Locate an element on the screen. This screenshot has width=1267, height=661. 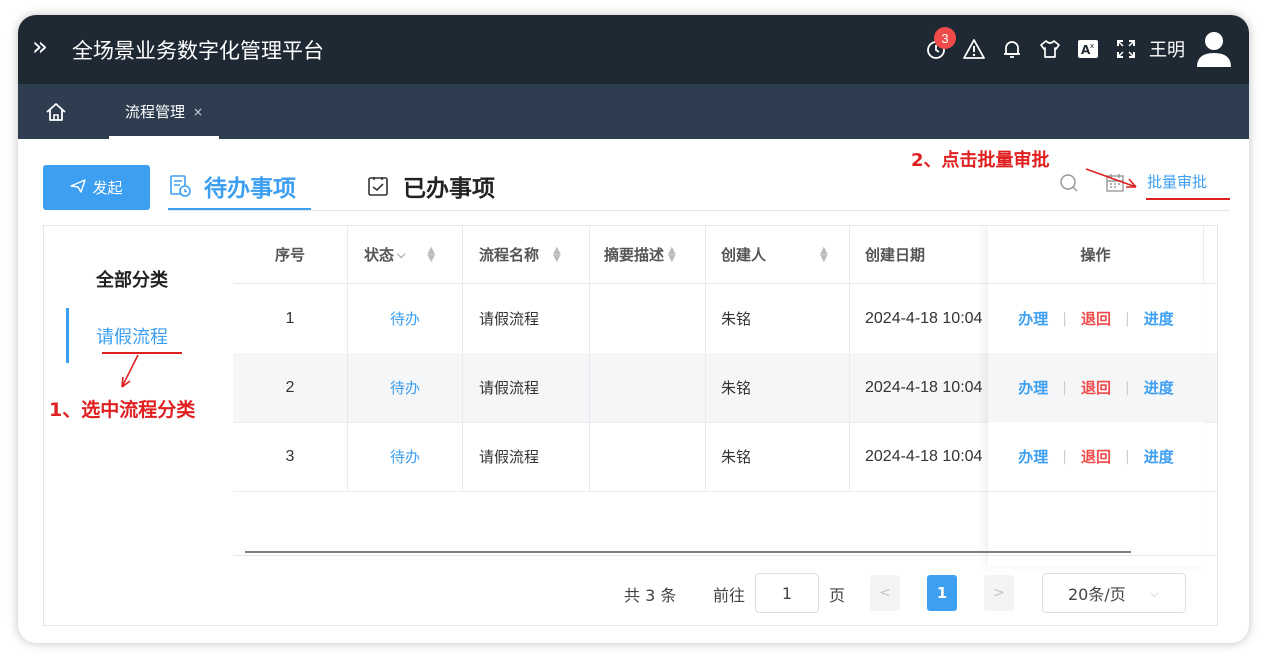
user-avatar-icon is located at coordinates (1214, 49).